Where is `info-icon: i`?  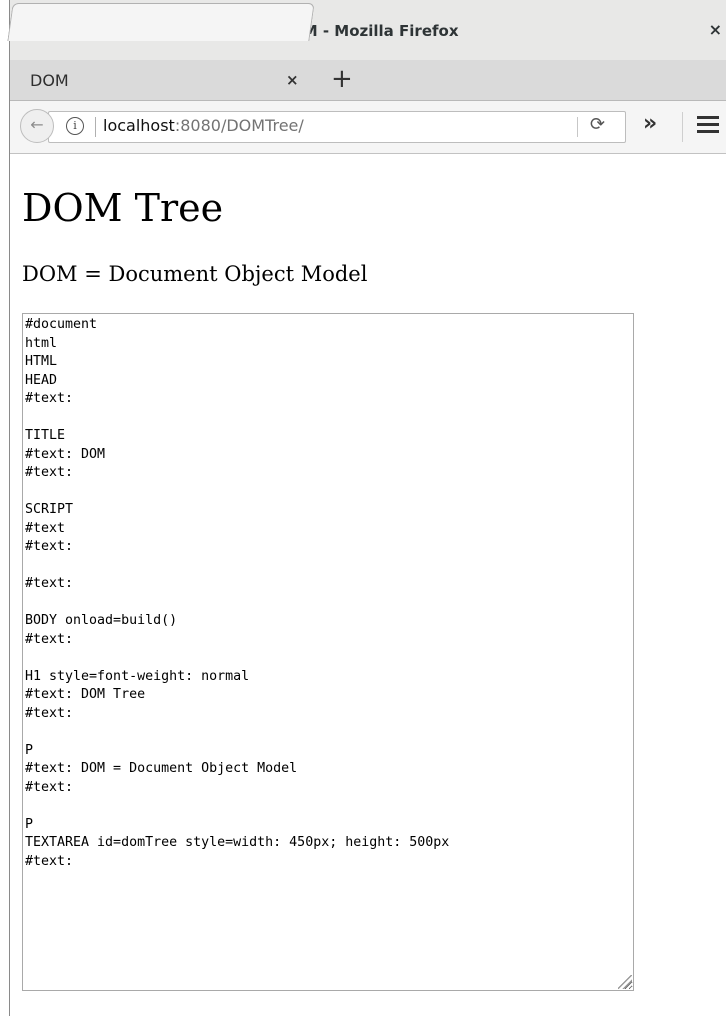 info-icon: i is located at coordinates (75, 126).